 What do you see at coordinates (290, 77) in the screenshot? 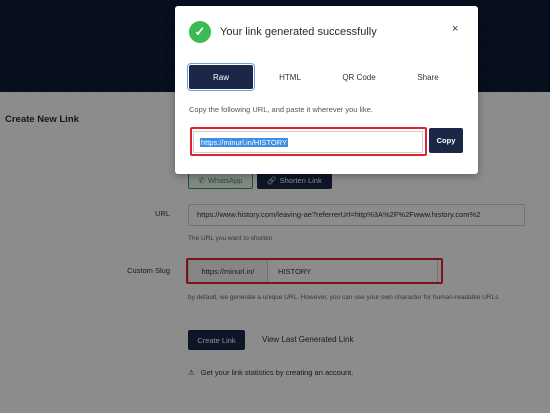
I see `tab-html: HTML` at bounding box center [290, 77].